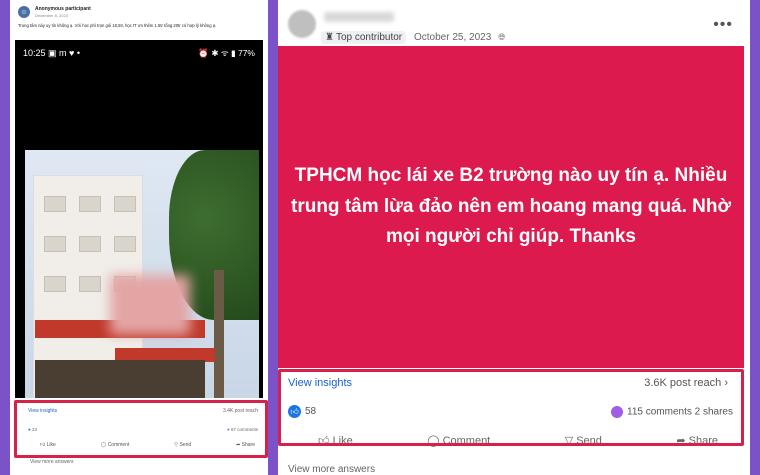  I want to click on blurred-avatar, so click(302, 24).